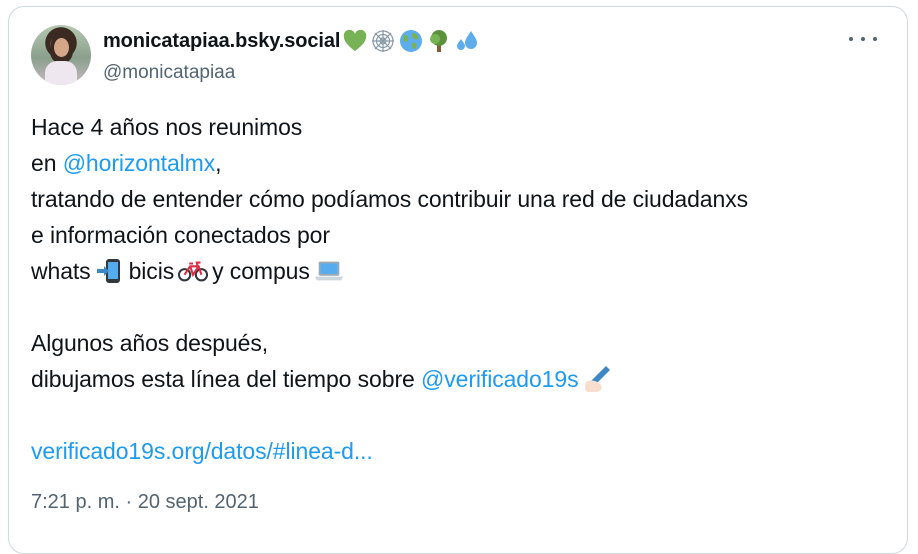 The image size is (918, 554). What do you see at coordinates (61, 271) in the screenshot?
I see `text-segment: whats` at bounding box center [61, 271].